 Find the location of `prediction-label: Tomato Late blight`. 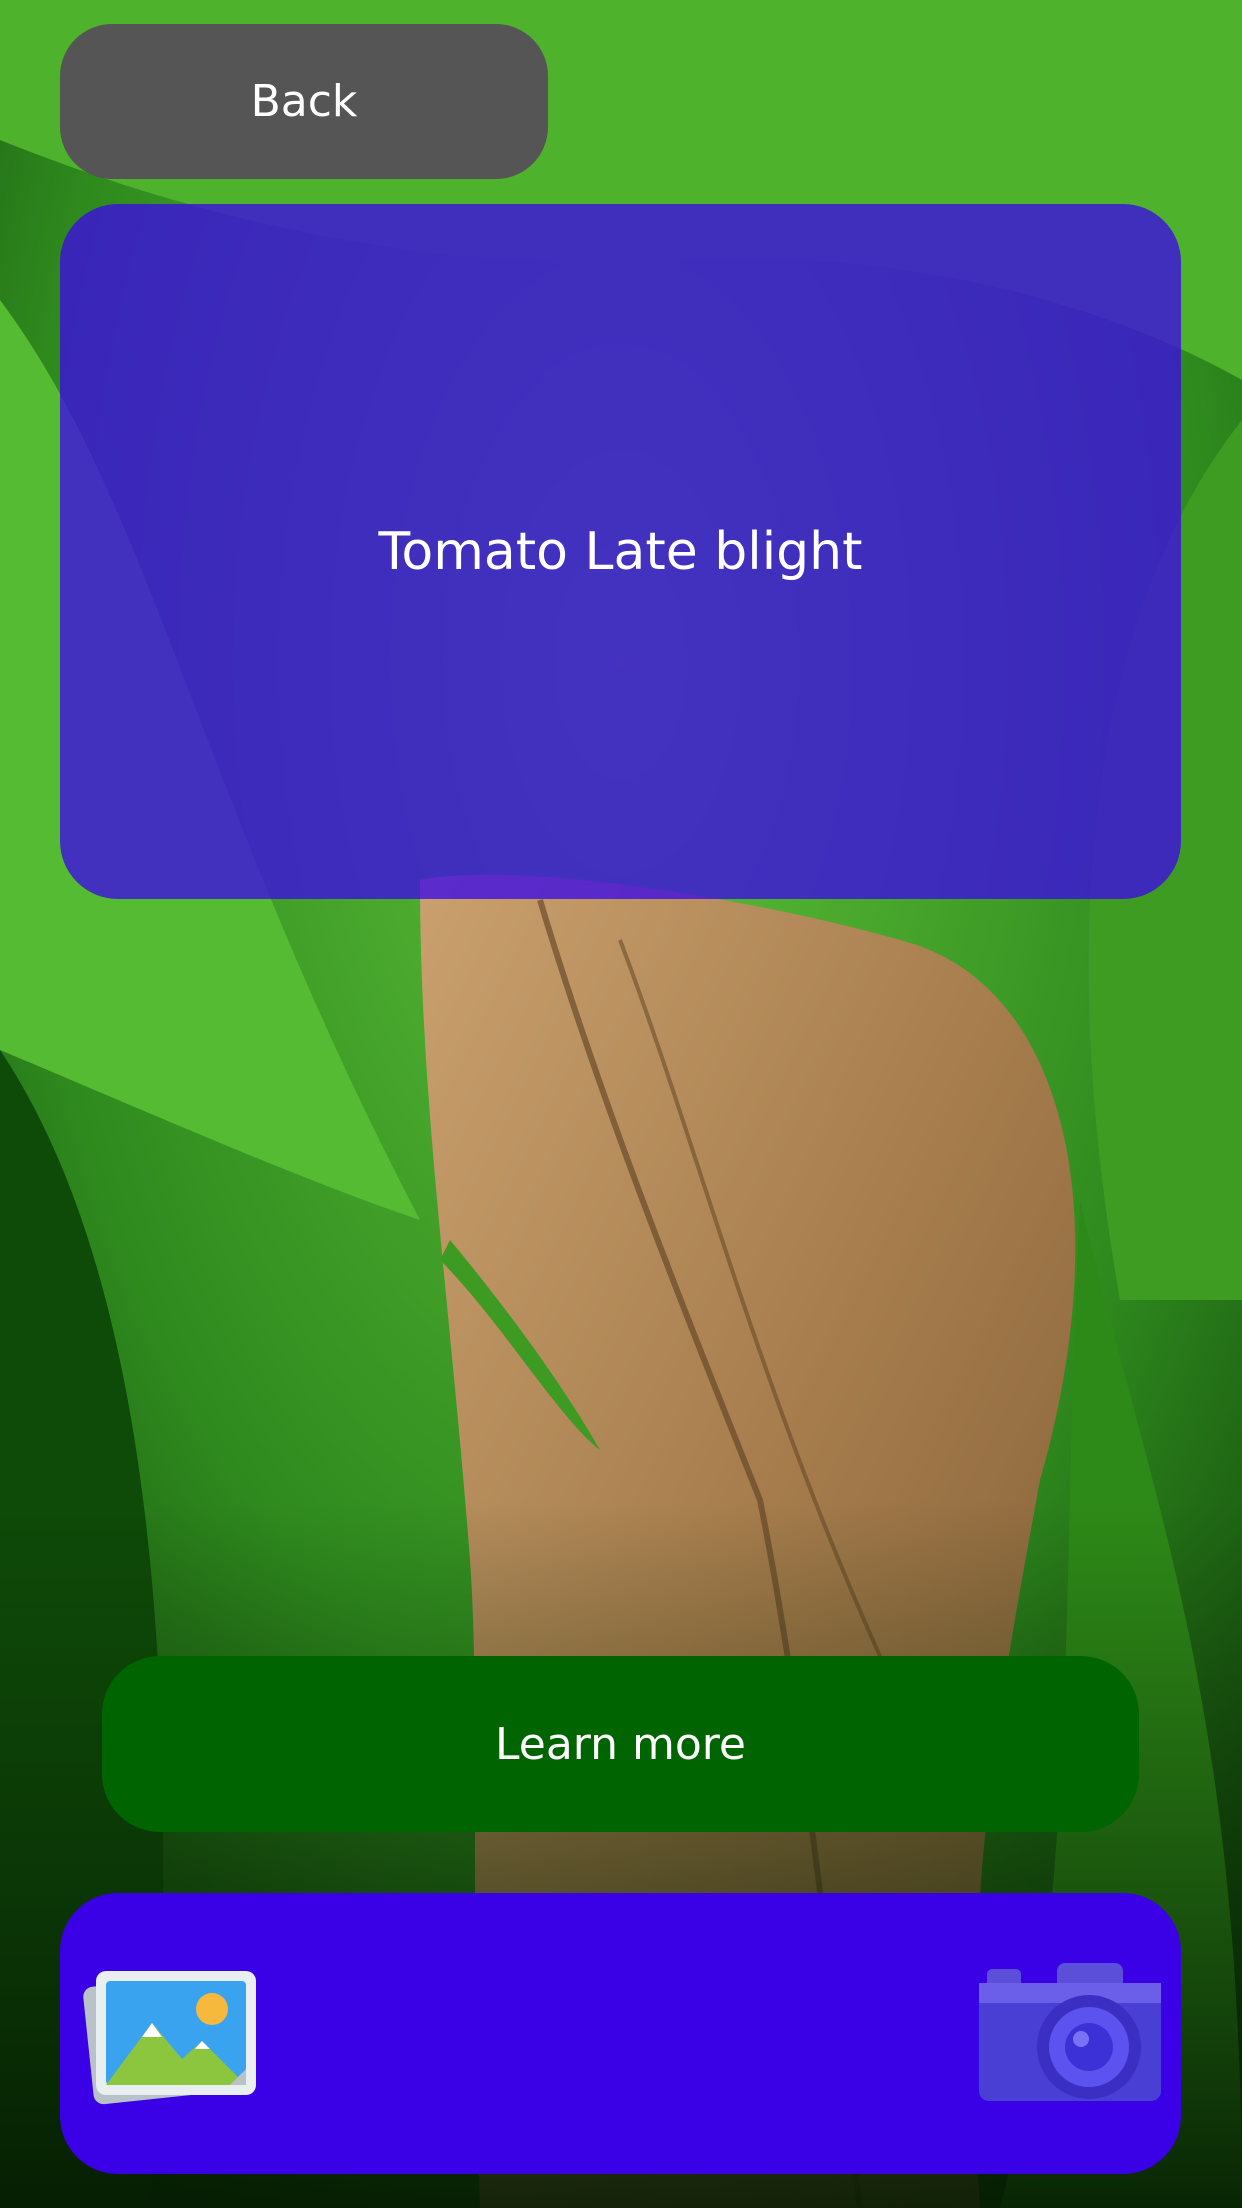

prediction-label: Tomato Late blight is located at coordinates (620, 551).